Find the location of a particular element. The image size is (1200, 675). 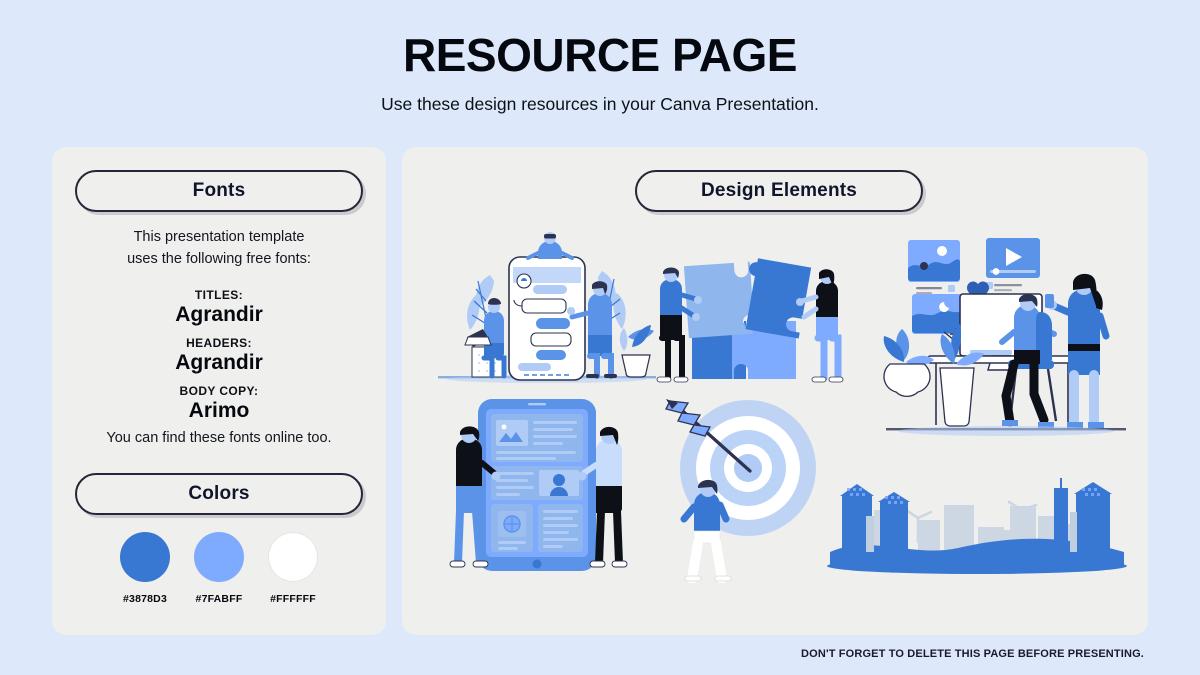

font-role-label: HEADERS: is located at coordinates (219, 343).